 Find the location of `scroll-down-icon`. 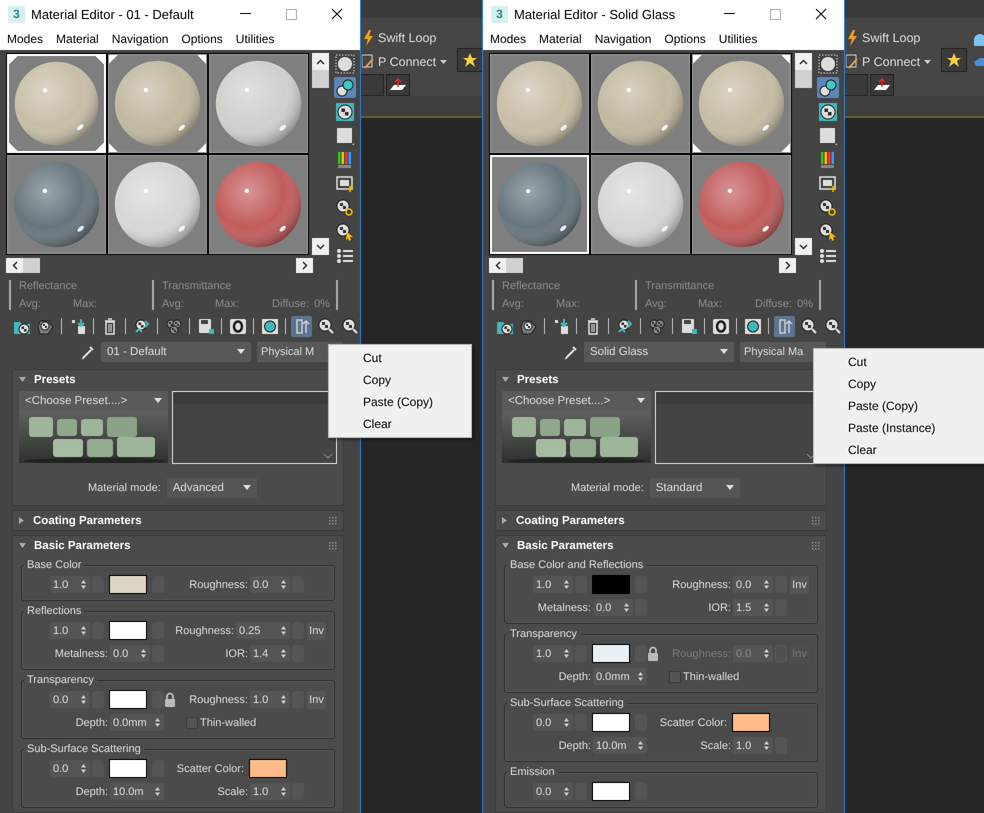

scroll-down-icon is located at coordinates (320, 247).